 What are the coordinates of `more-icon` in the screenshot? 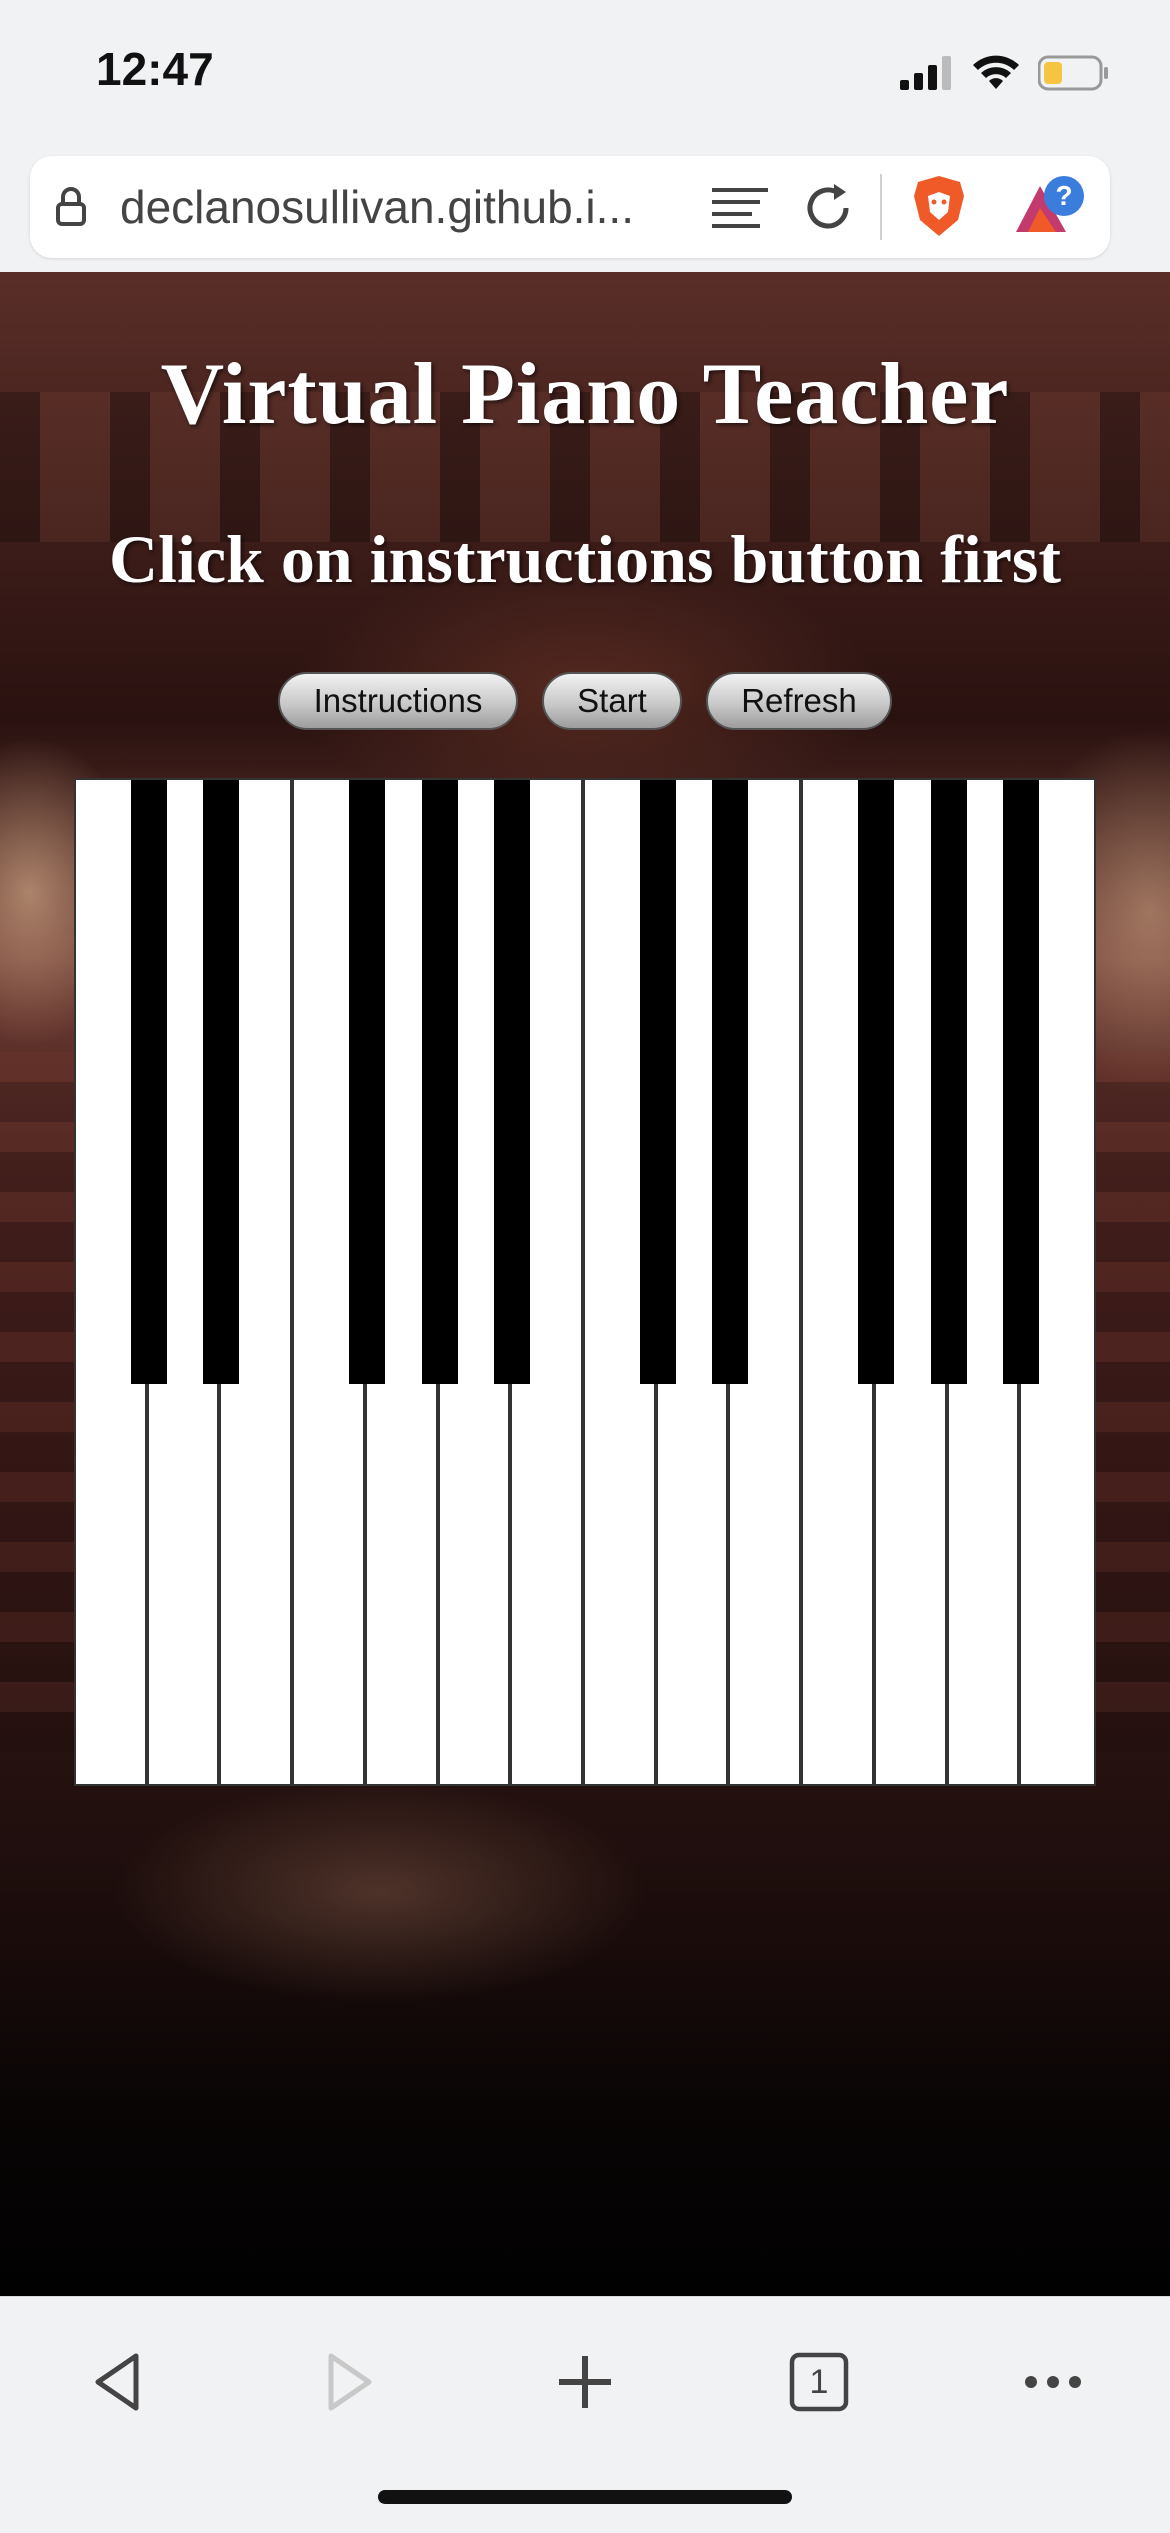 It's located at (1053, 2382).